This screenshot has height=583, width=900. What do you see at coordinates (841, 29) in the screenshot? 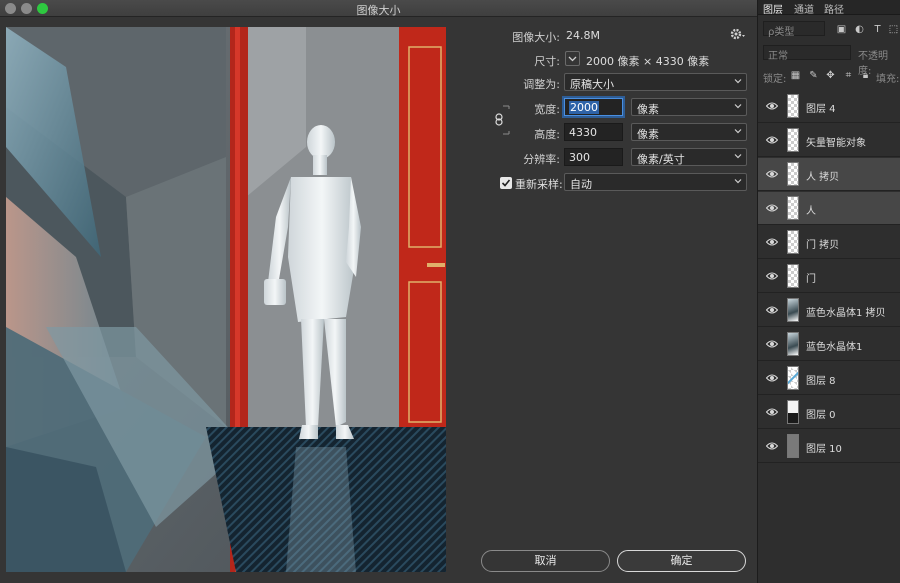
I see `filter-pixel-icon: ▣` at bounding box center [841, 29].